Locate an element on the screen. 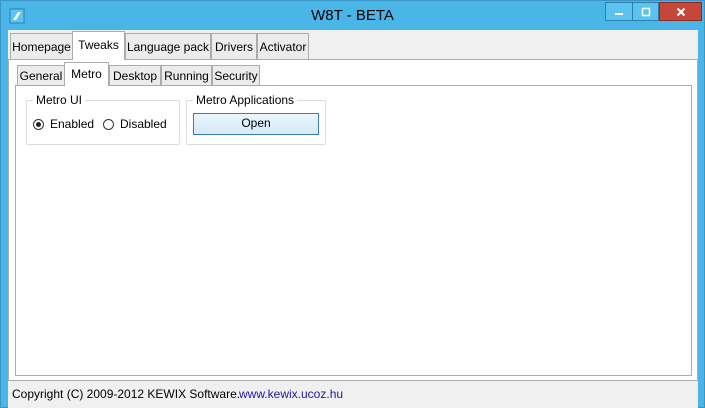 This screenshot has height=408, width=705. enabled-radio: Enabled is located at coordinates (63, 124).